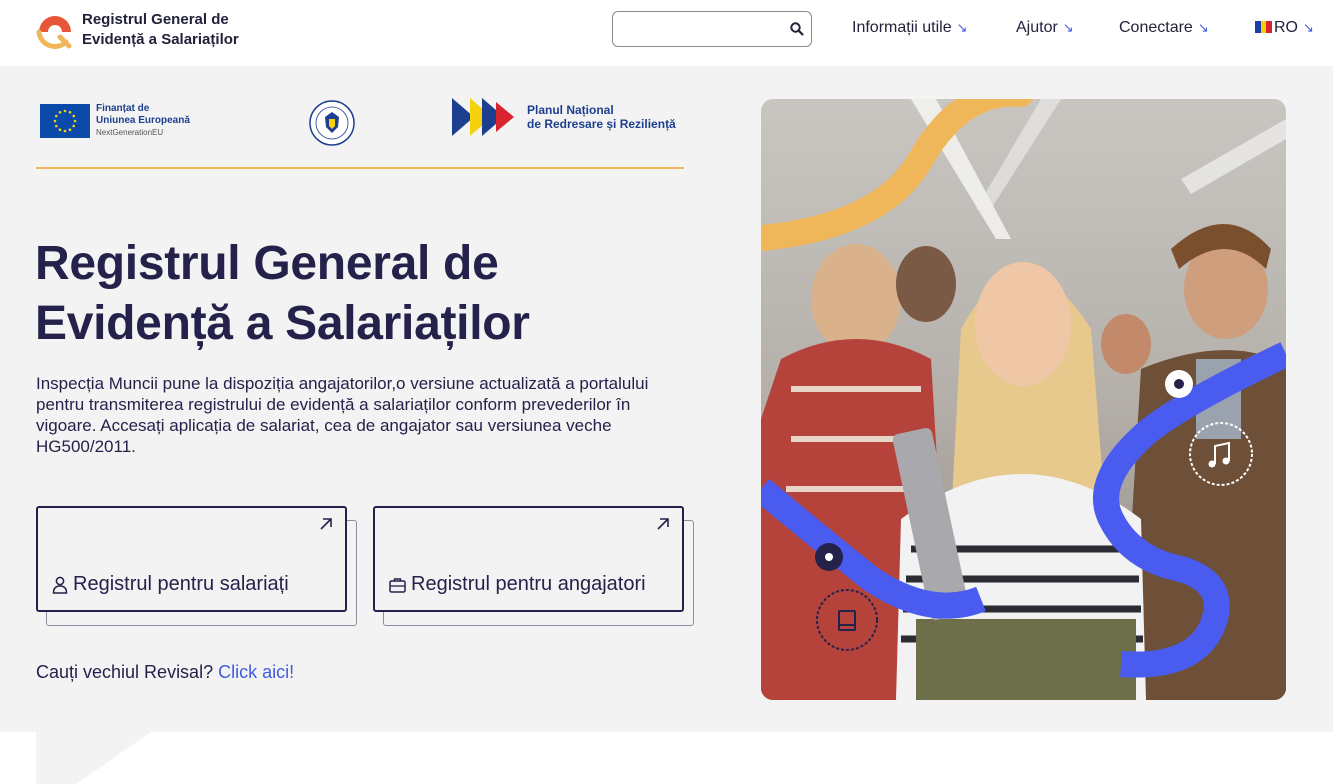 The width and height of the screenshot is (1333, 784). What do you see at coordinates (797, 29) in the screenshot?
I see `search-icon` at bounding box center [797, 29].